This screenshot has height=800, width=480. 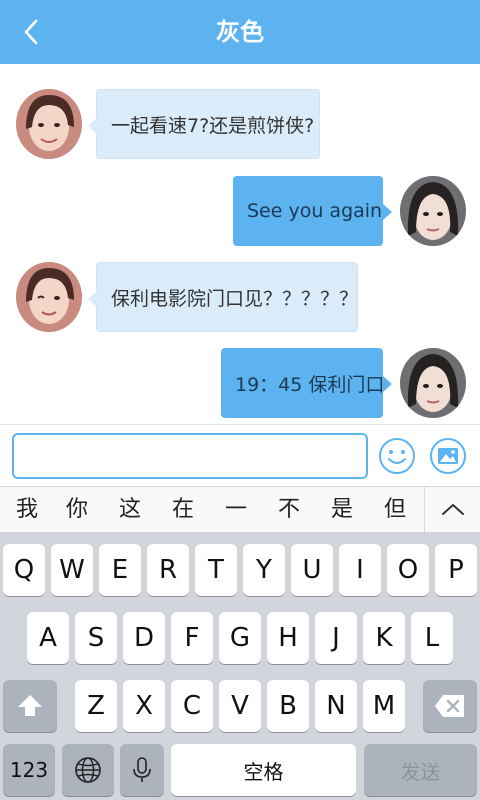 I want to click on backspace-key, so click(x=450, y=706).